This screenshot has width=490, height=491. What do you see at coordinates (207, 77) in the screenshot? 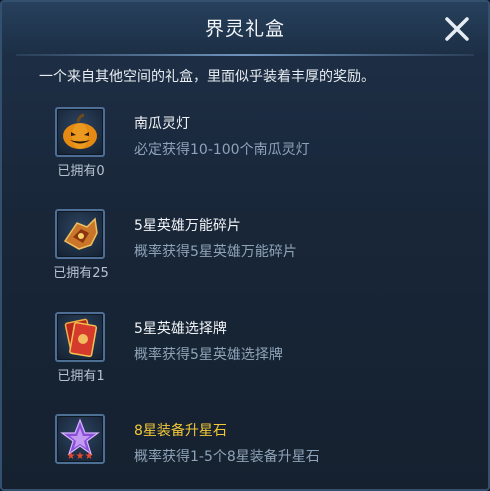
I see `dialog-description: 一个来自其他空间的礼盒，里面似乎装着丰厚的奖励。` at bounding box center [207, 77].